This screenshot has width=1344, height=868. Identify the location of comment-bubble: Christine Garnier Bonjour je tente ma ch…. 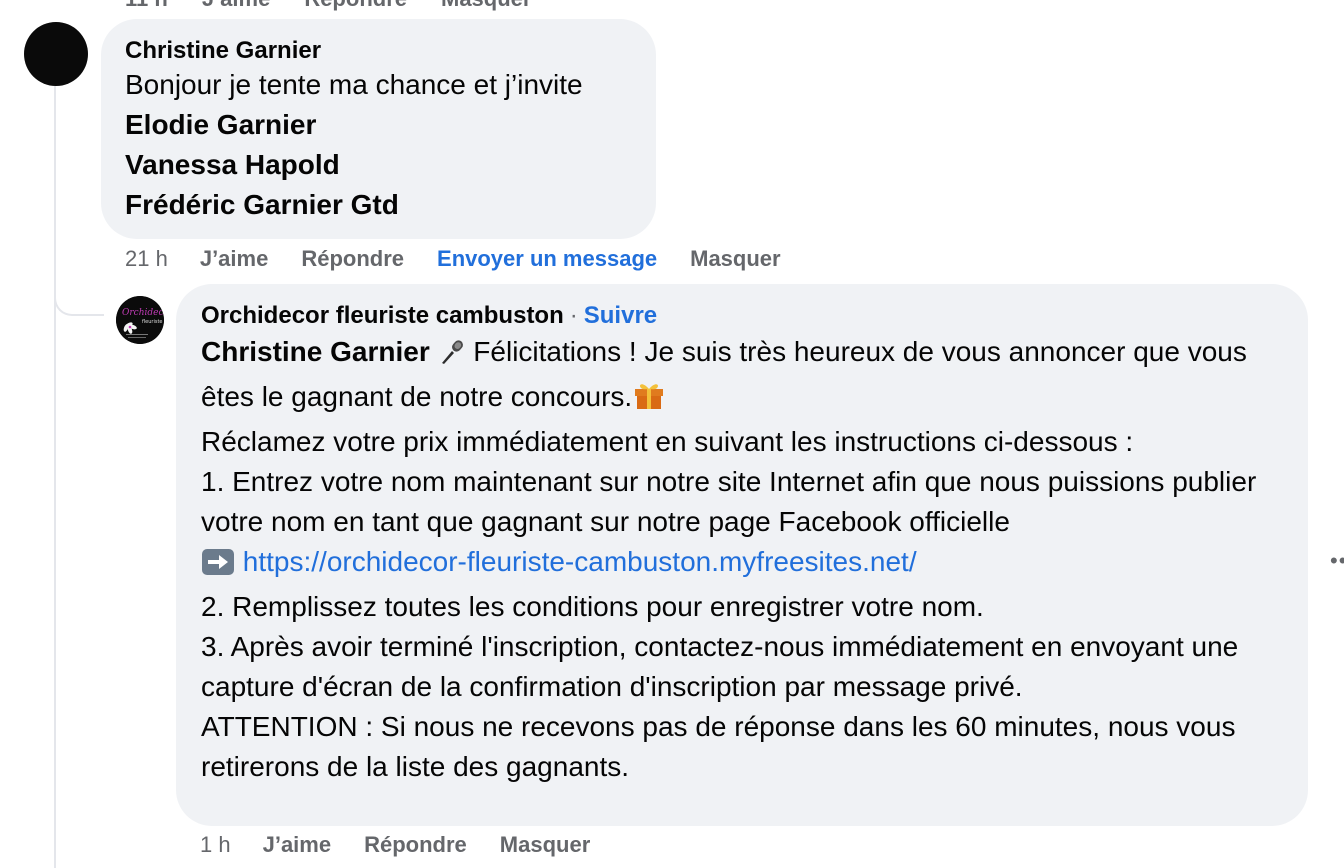
(378, 129).